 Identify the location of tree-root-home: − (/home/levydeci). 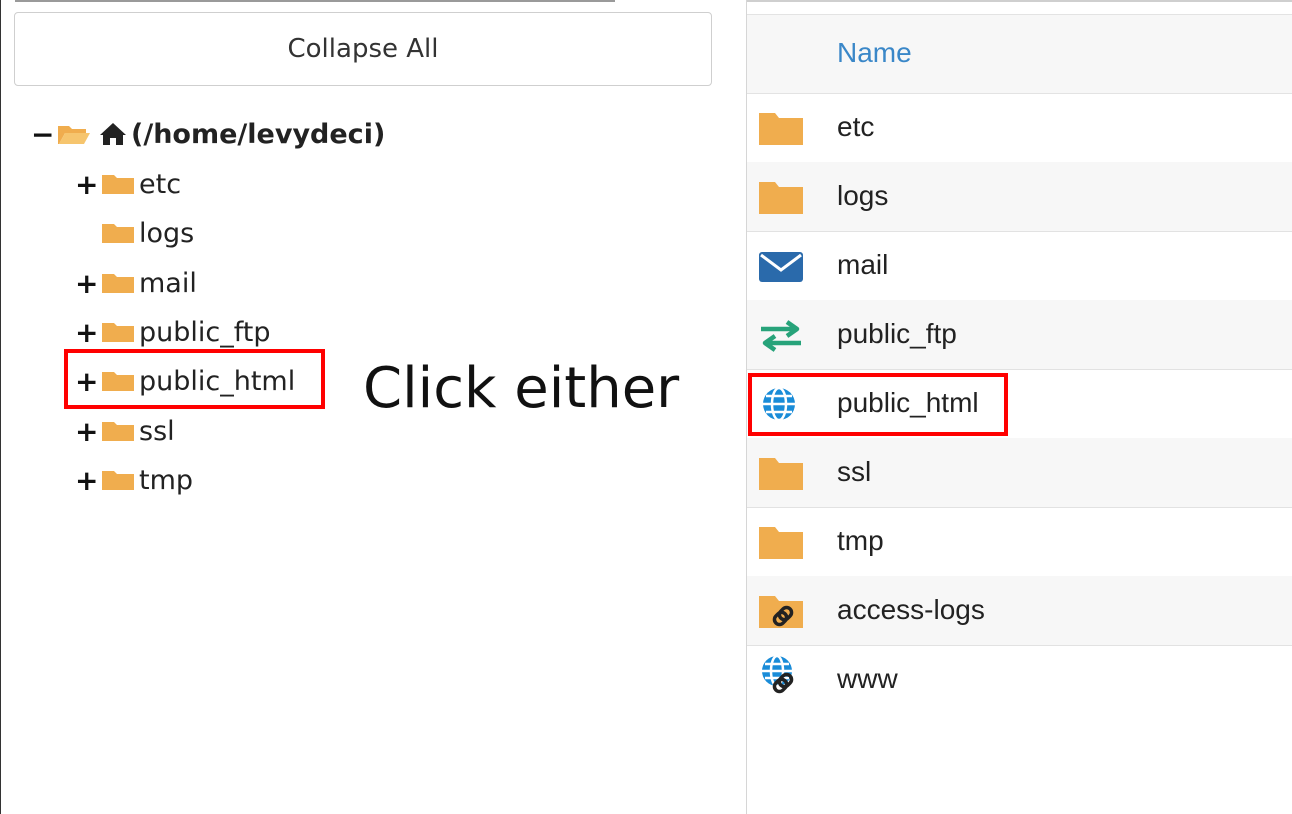
(208, 134).